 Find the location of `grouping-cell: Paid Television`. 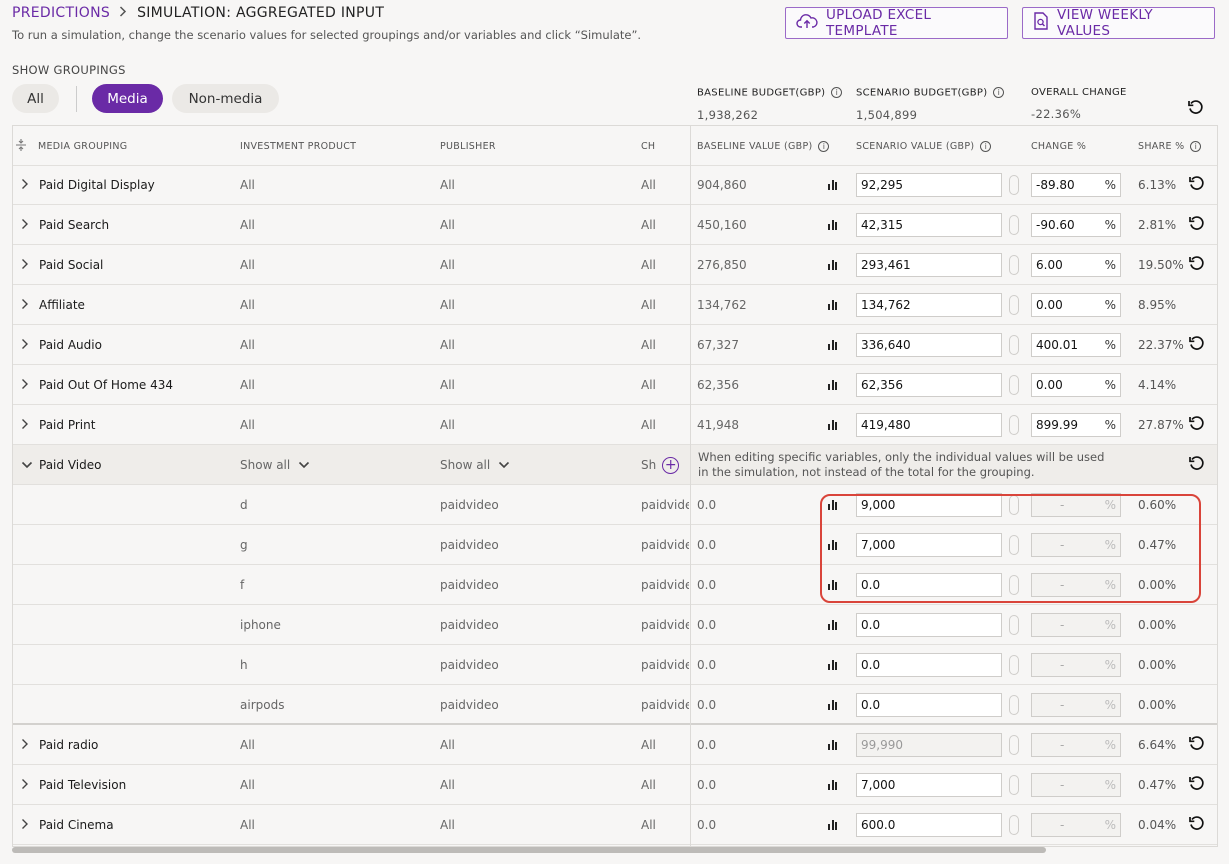

grouping-cell: Paid Television is located at coordinates (126, 785).